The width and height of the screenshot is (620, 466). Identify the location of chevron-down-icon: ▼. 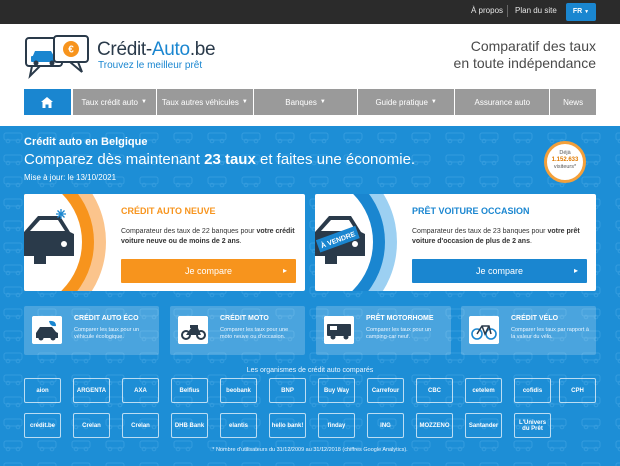
(587, 12).